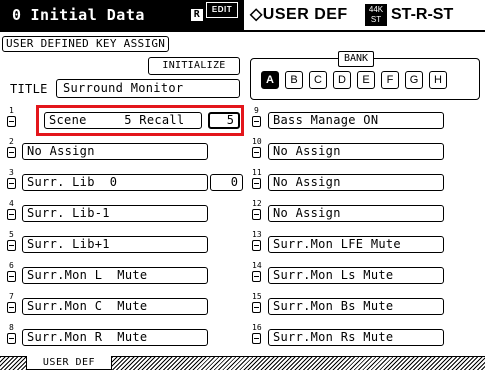  What do you see at coordinates (69, 363) in the screenshot?
I see `tab-user-def: USER DEF` at bounding box center [69, 363].